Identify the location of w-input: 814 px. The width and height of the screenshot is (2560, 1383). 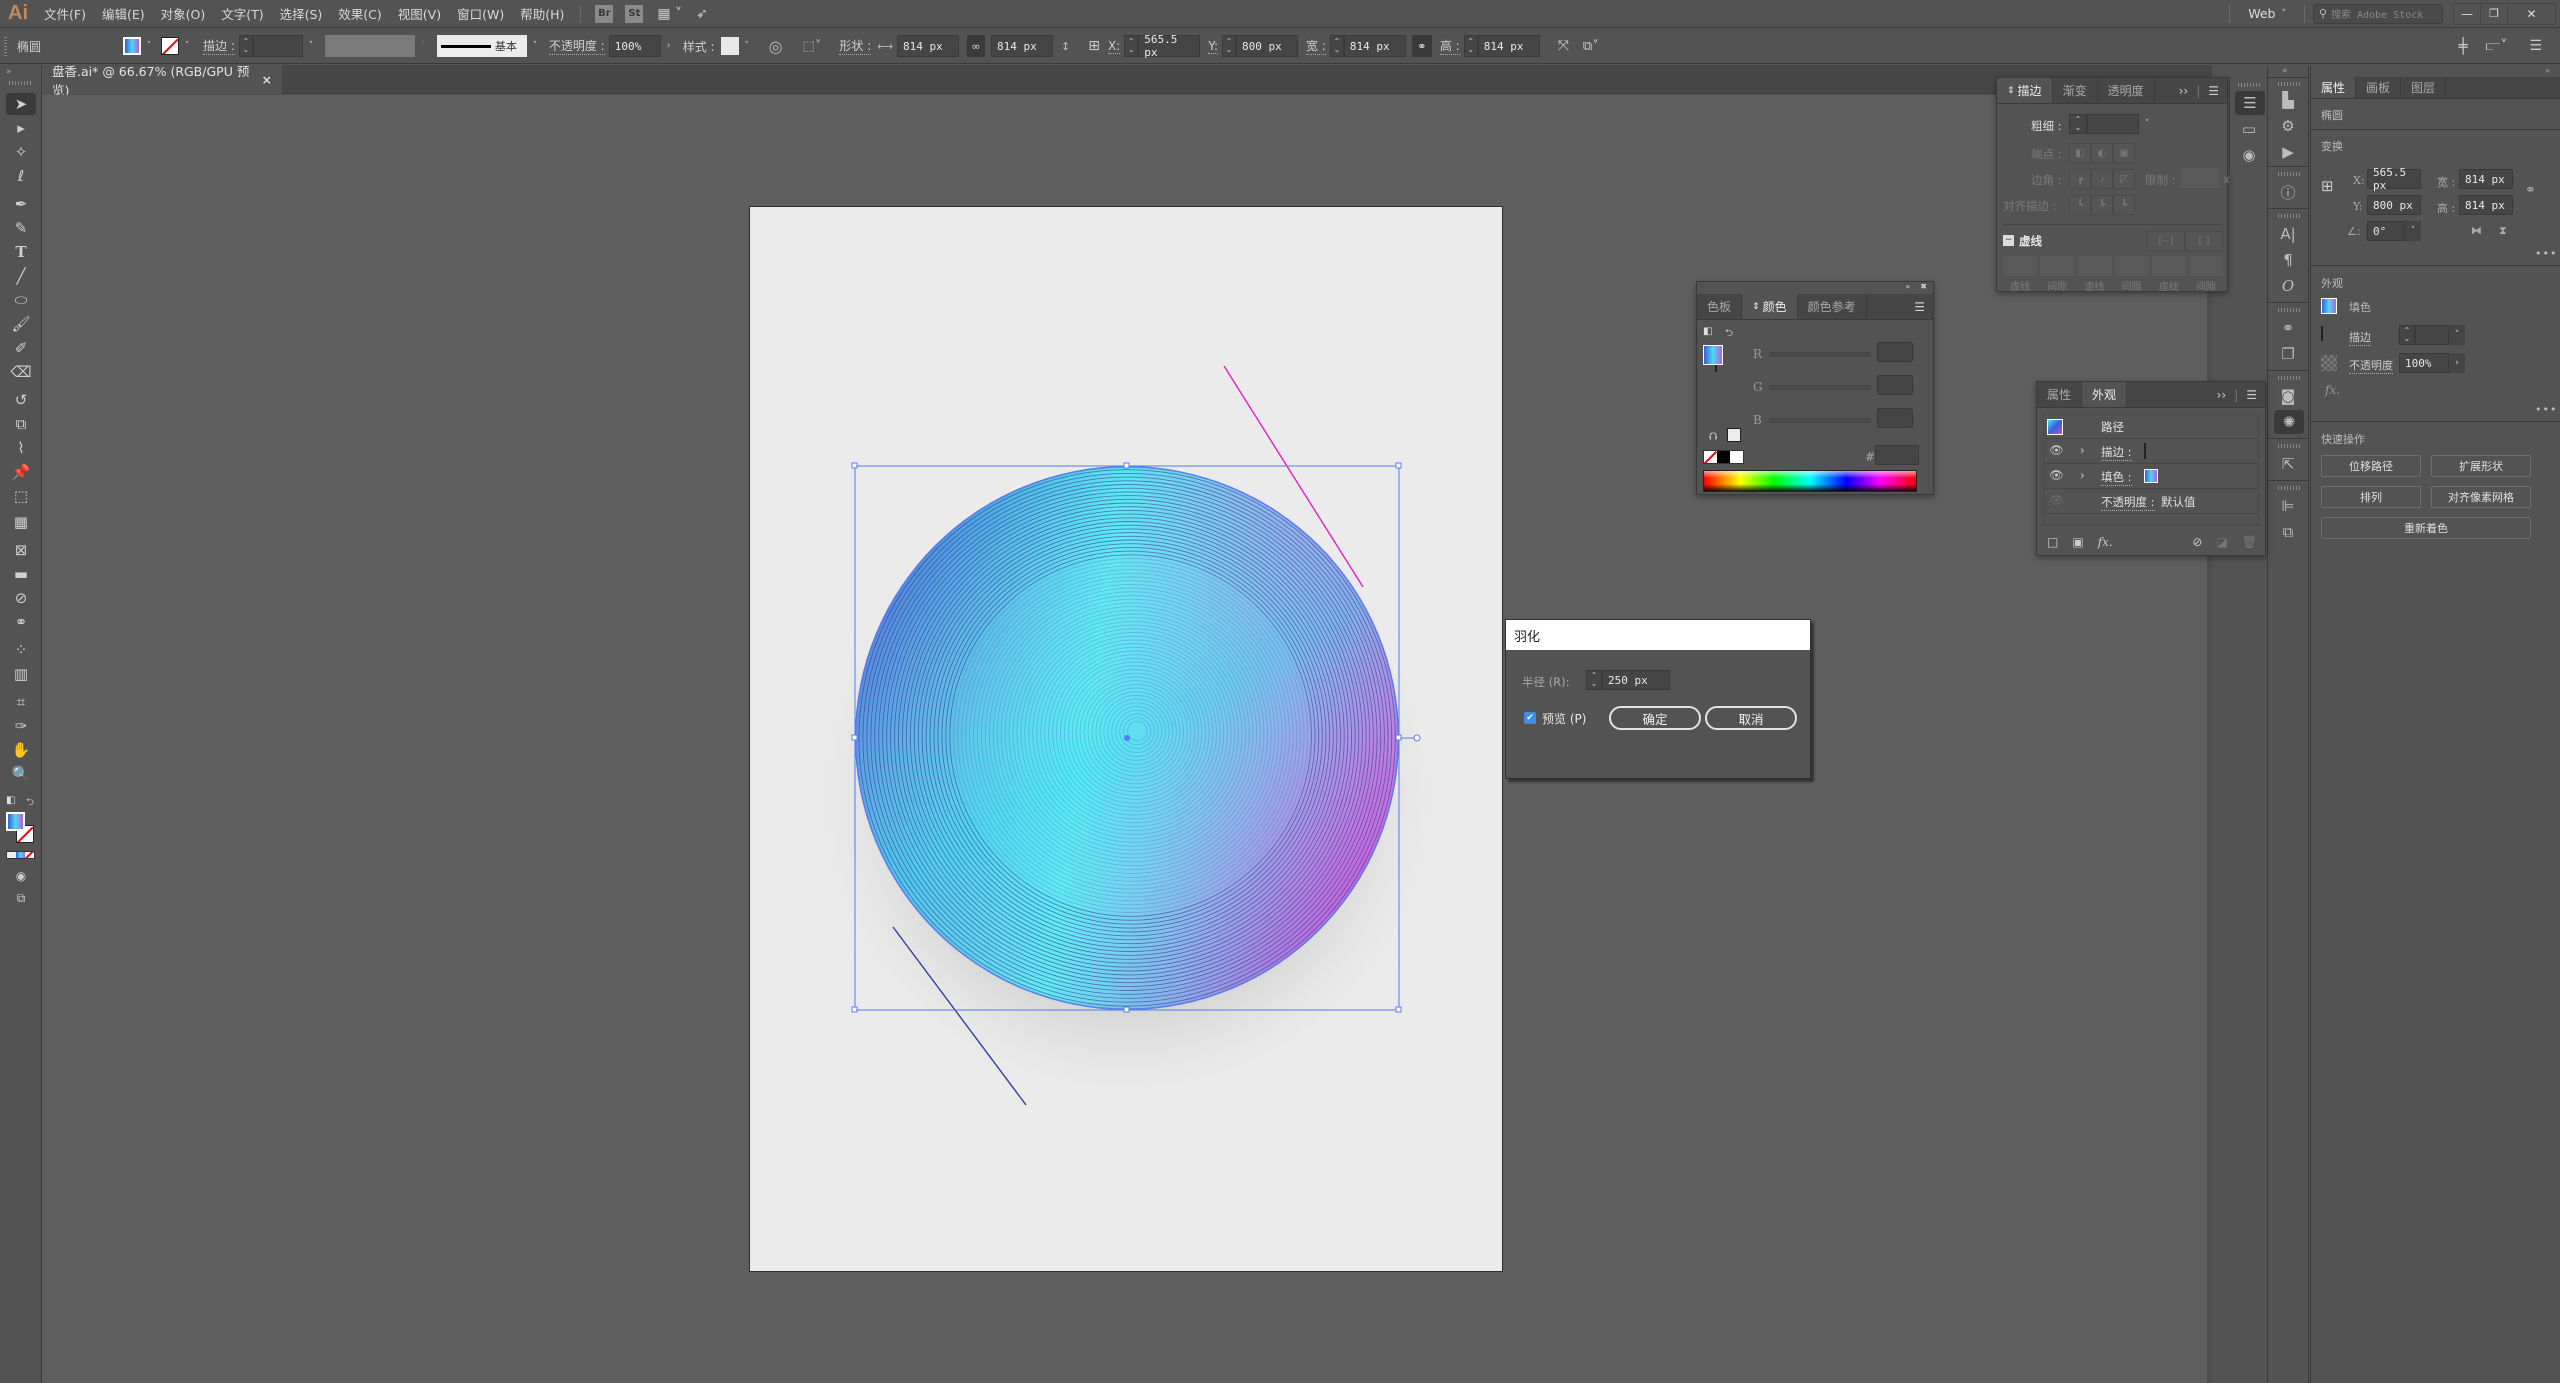
(1374, 46).